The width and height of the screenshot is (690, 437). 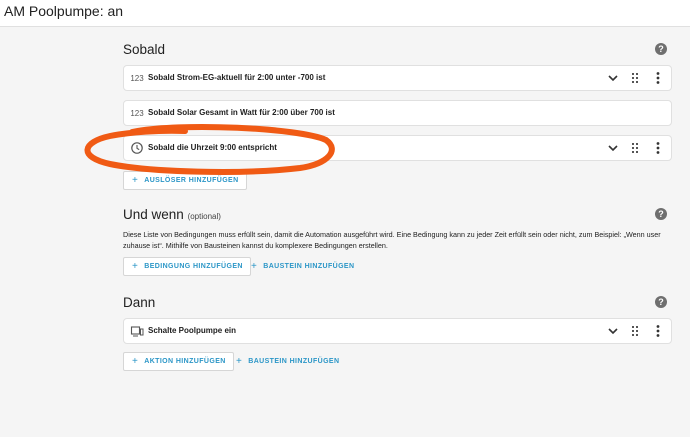 What do you see at coordinates (204, 216) in the screenshot?
I see `conditions-optional: (optional)` at bounding box center [204, 216].